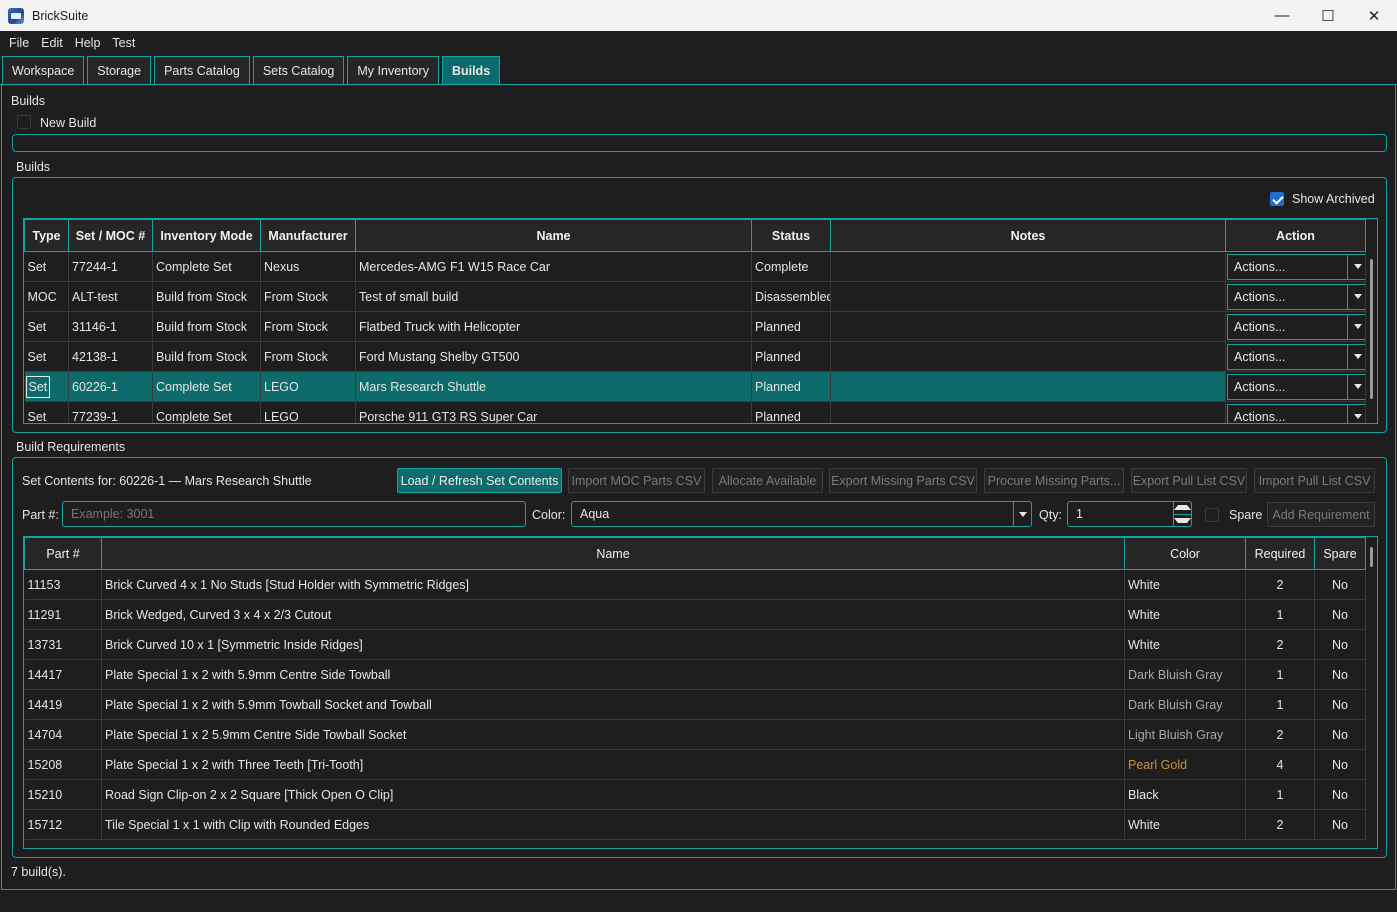 The height and width of the screenshot is (912, 1397). Describe the element at coordinates (88, 43) in the screenshot. I see `menu-help: Help` at that location.